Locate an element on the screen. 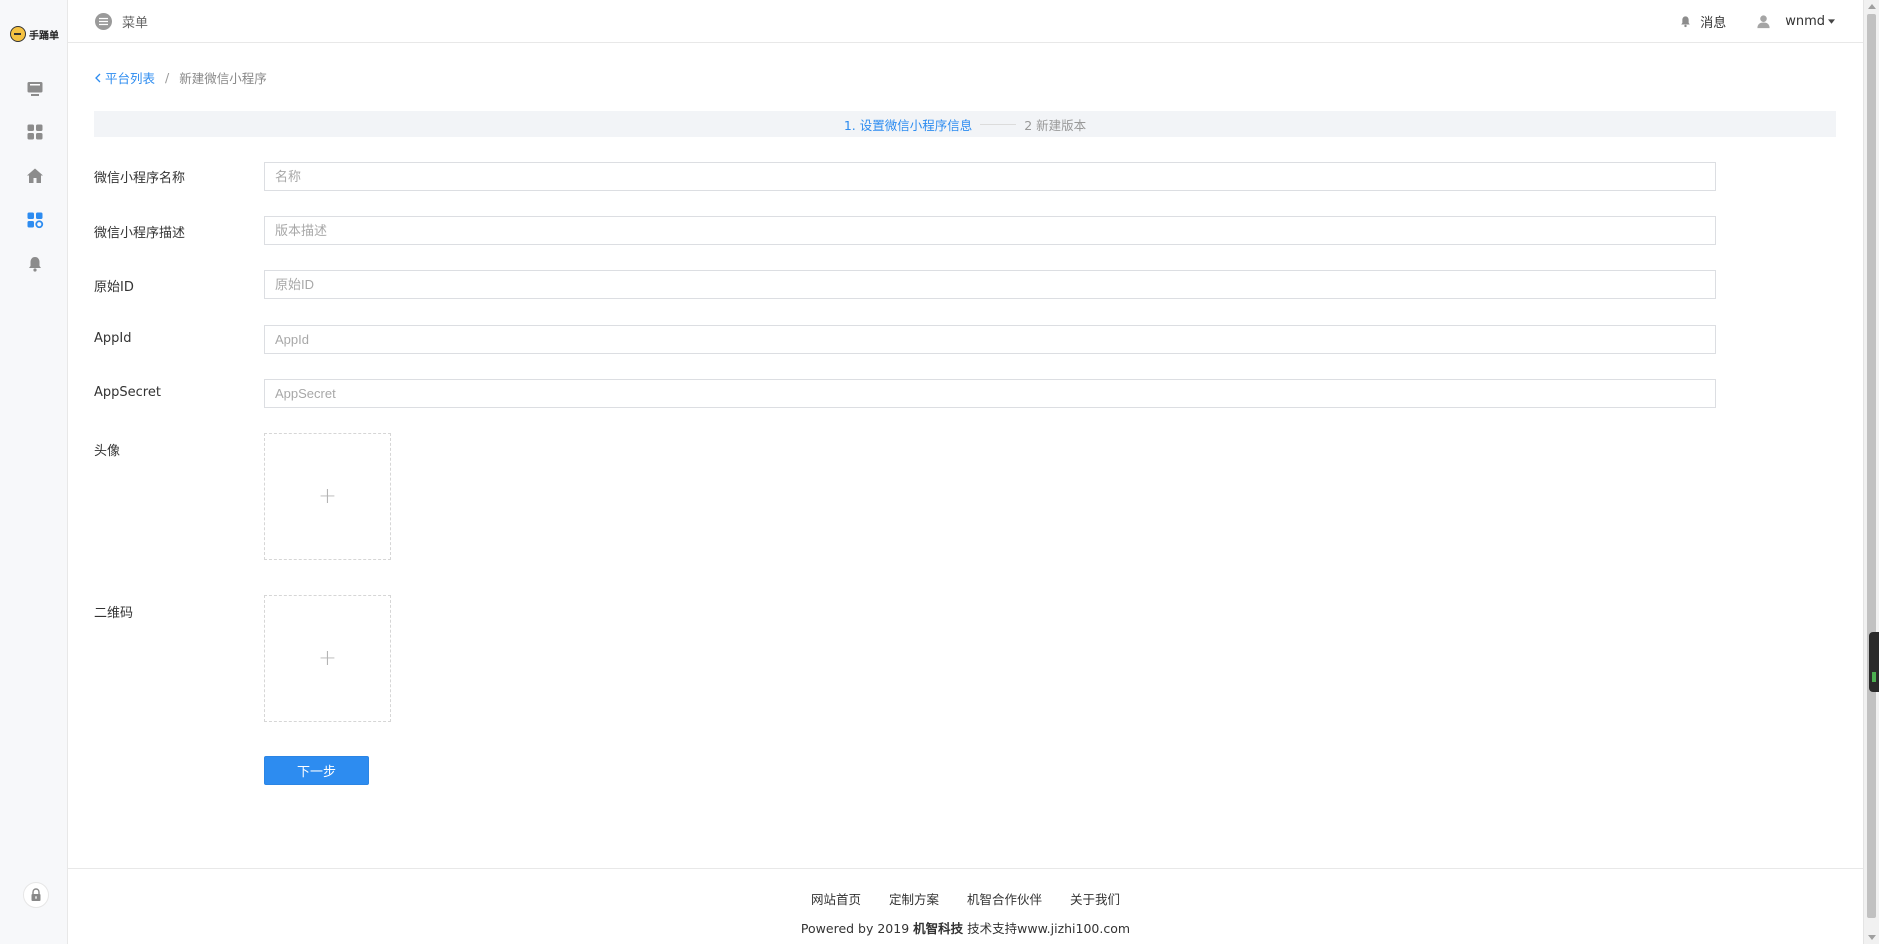 The width and height of the screenshot is (1879, 944). app-secret-label: AppSecret is located at coordinates (127, 392).